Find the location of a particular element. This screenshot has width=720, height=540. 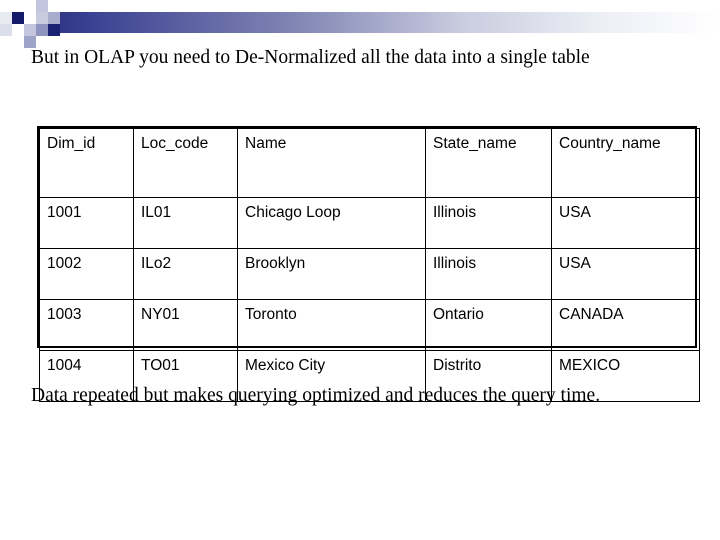

cell-dim-id: 1001 is located at coordinates (86, 223).